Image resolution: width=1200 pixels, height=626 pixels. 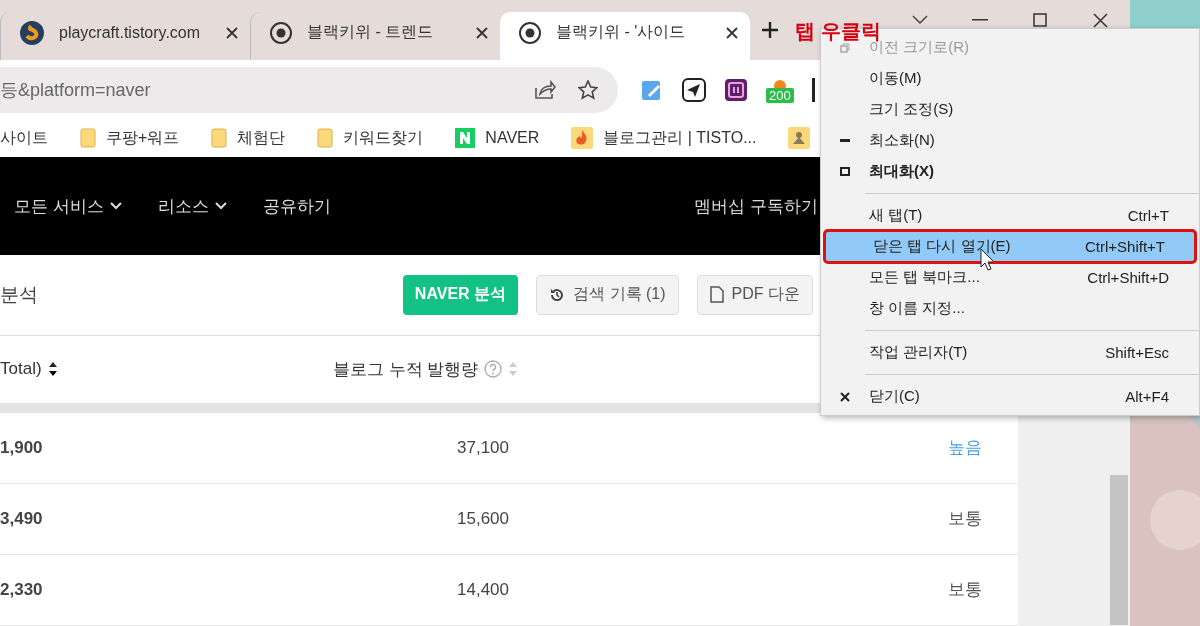 What do you see at coordinates (607, 295) in the screenshot?
I see `toolbar-button: 검색 기록 (1)` at bounding box center [607, 295].